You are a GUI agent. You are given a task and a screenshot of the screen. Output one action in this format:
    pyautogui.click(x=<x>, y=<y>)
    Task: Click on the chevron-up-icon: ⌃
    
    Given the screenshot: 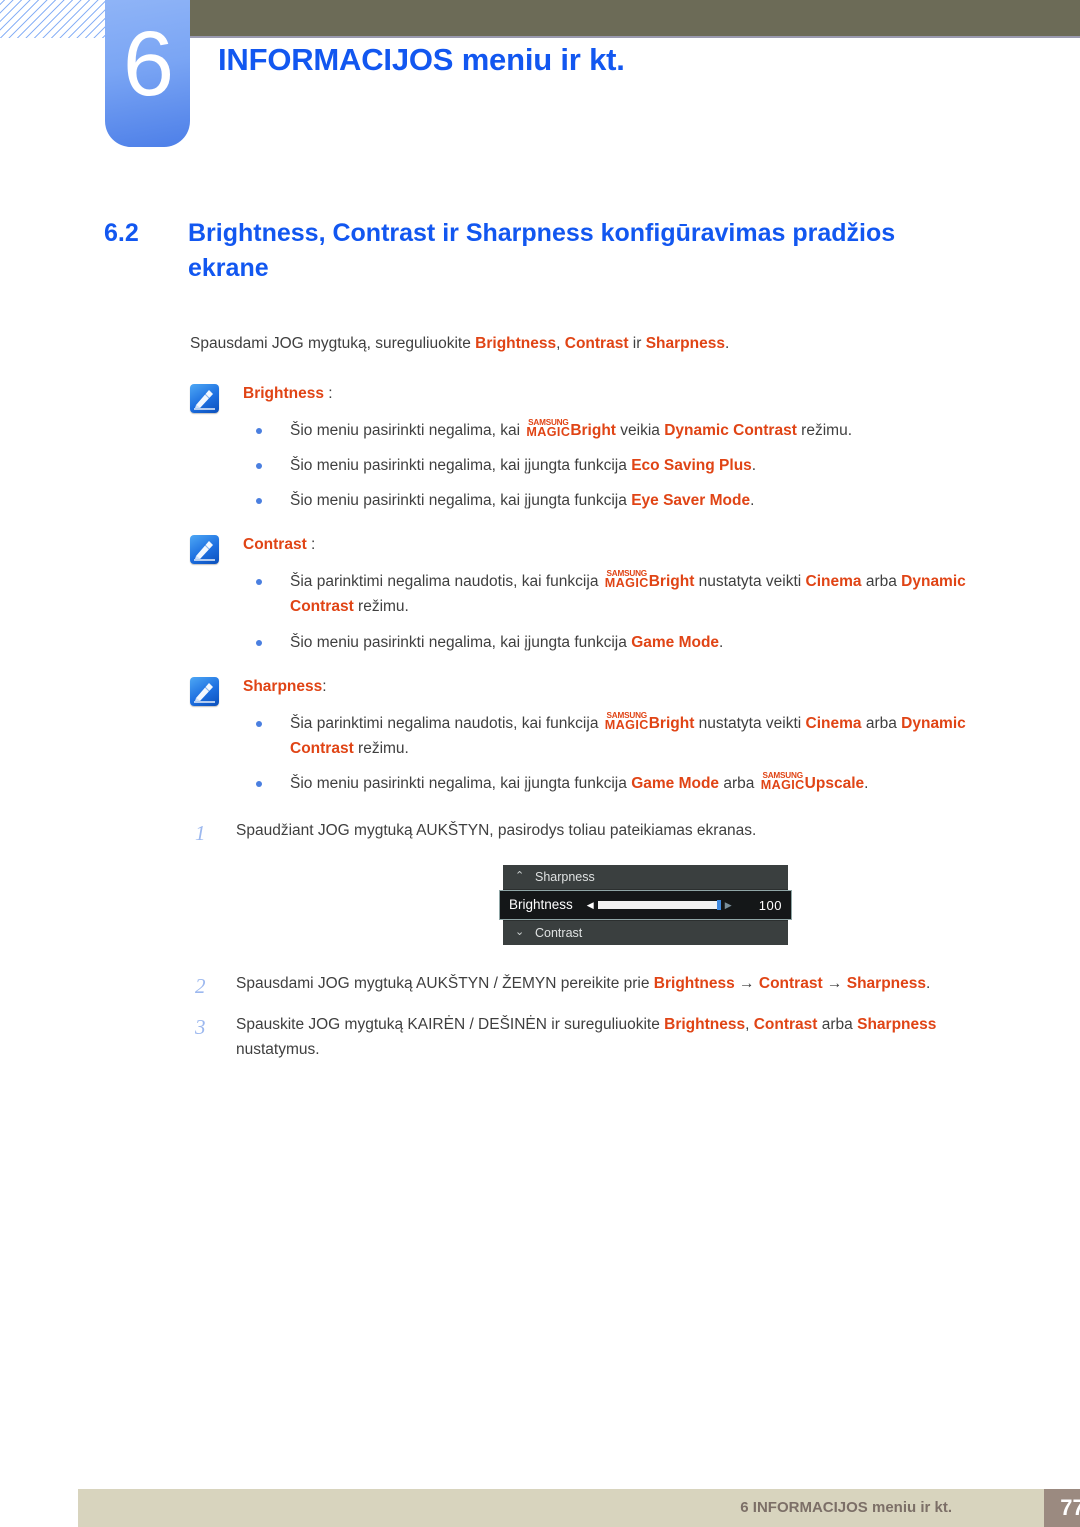 What is the action you would take?
    pyautogui.click(x=520, y=876)
    